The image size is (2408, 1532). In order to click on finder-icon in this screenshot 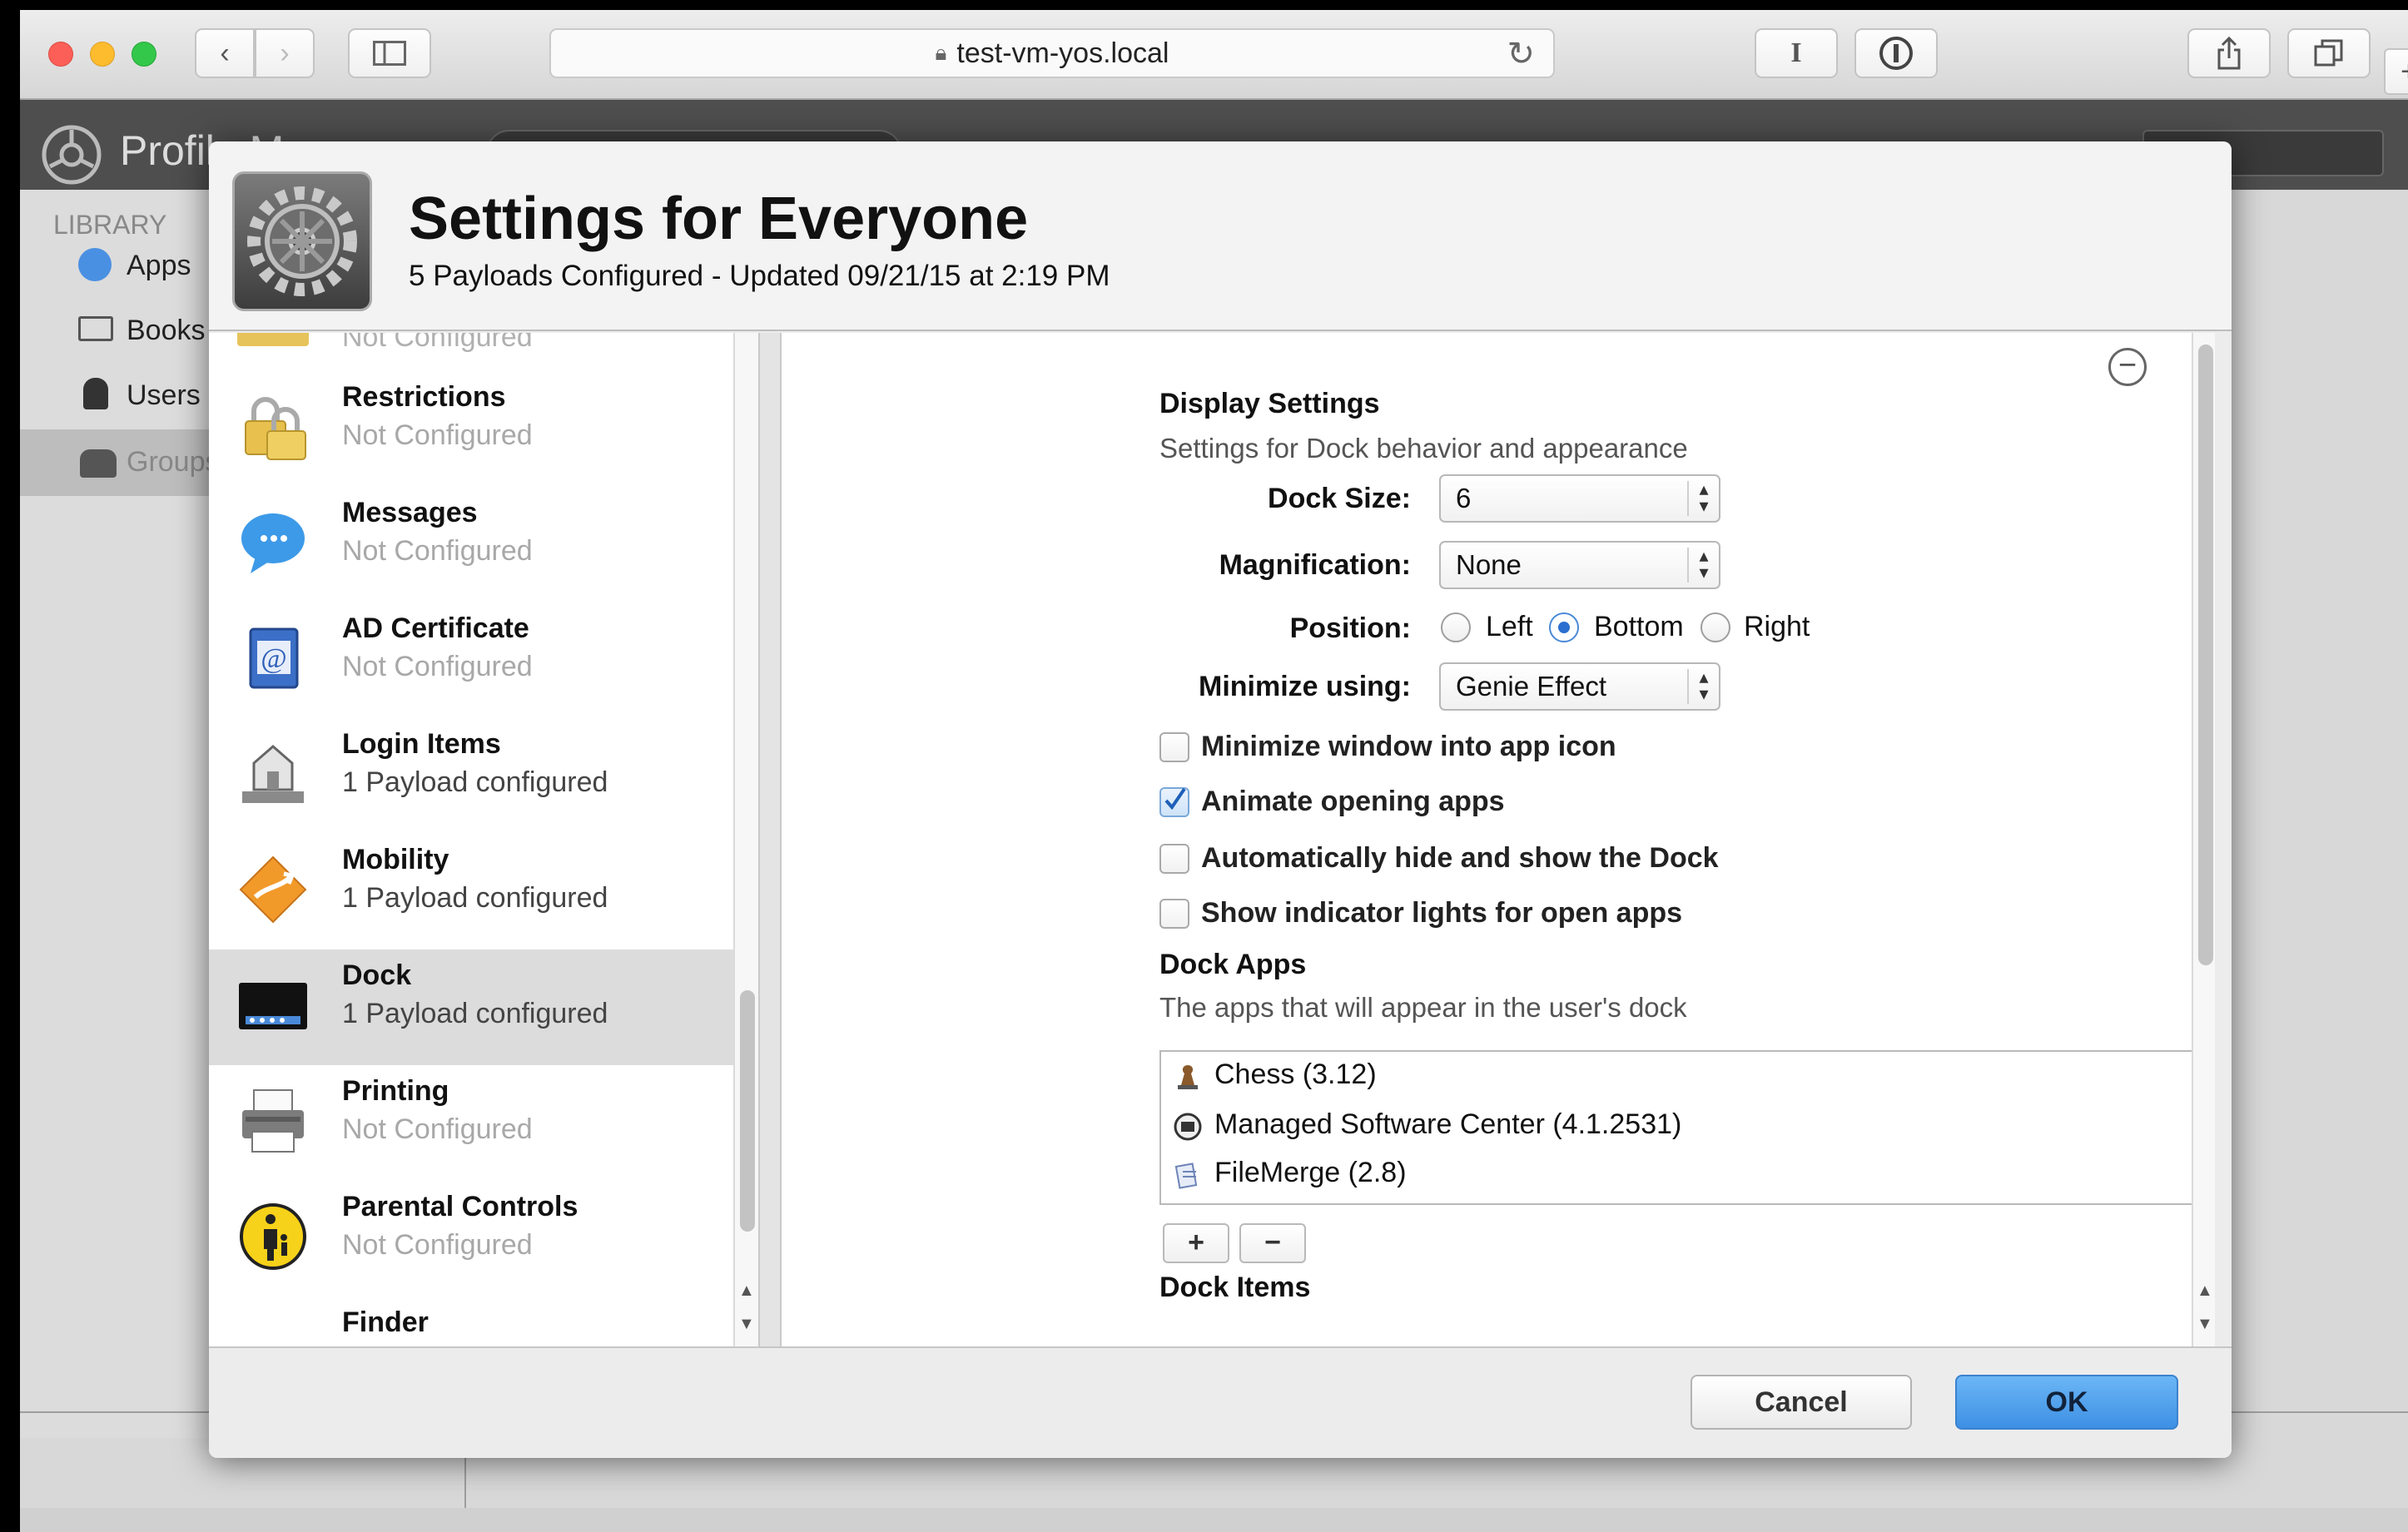, I will do `click(273, 1331)`.